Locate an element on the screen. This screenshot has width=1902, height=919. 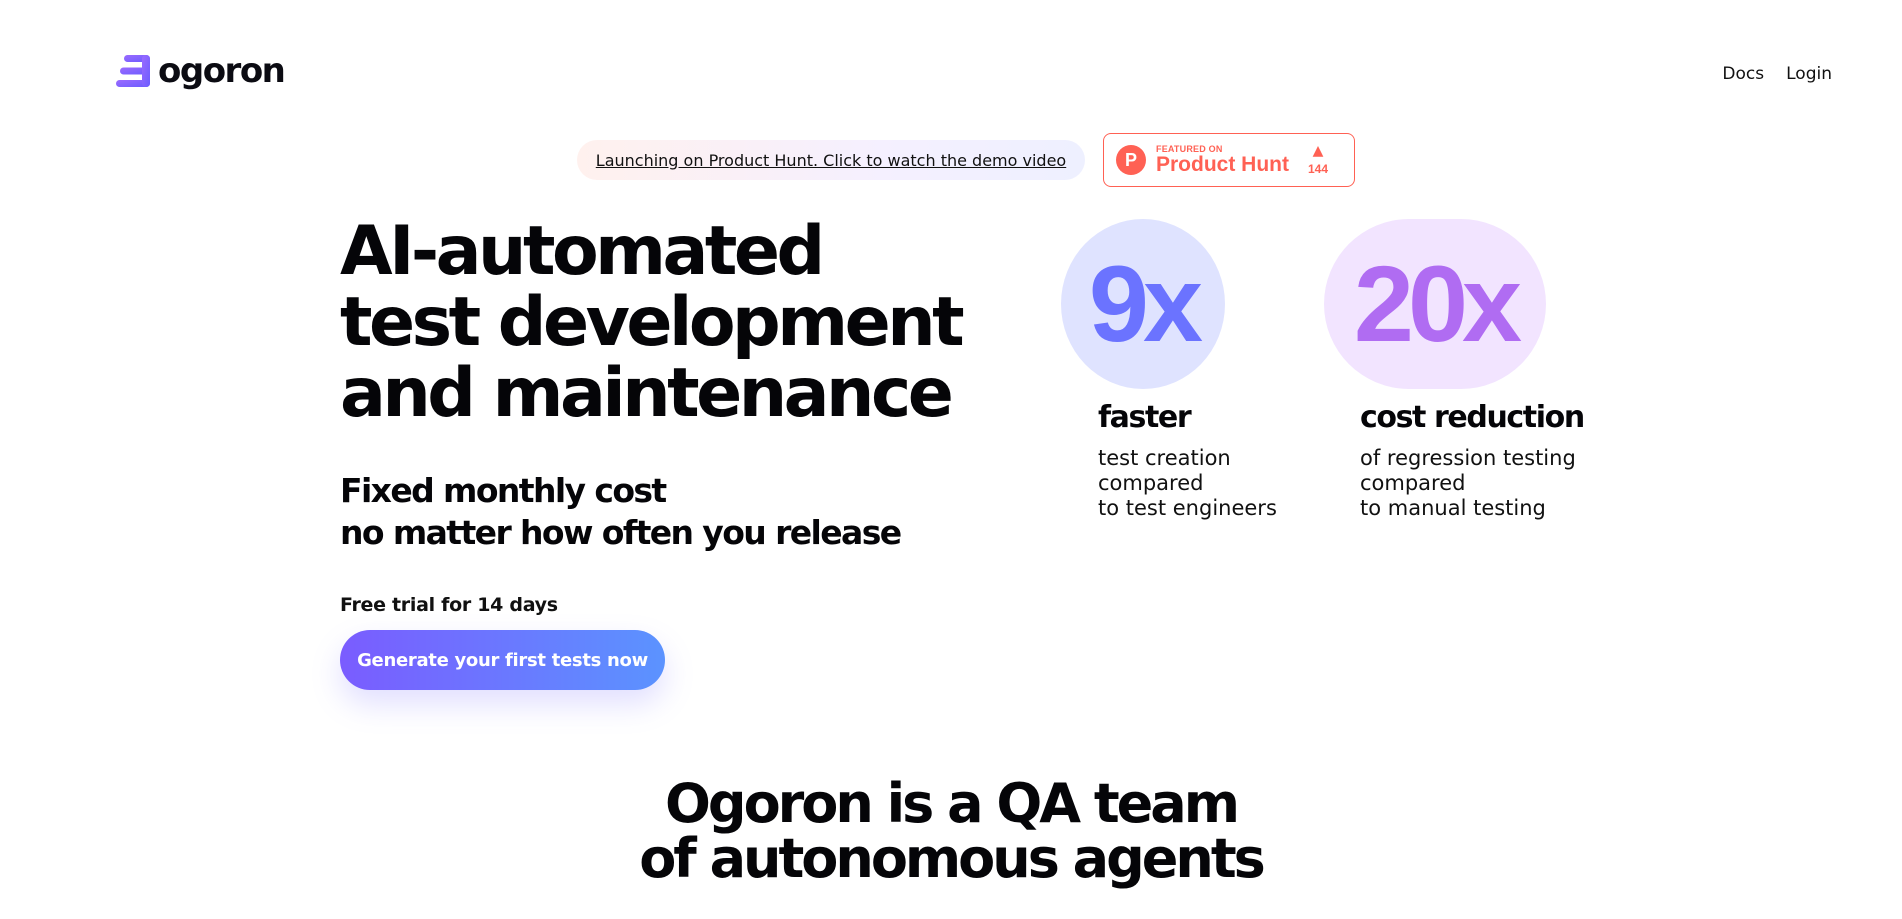
hero-subtitle-line: Fixed monthly cost is located at coordinates (503, 490).